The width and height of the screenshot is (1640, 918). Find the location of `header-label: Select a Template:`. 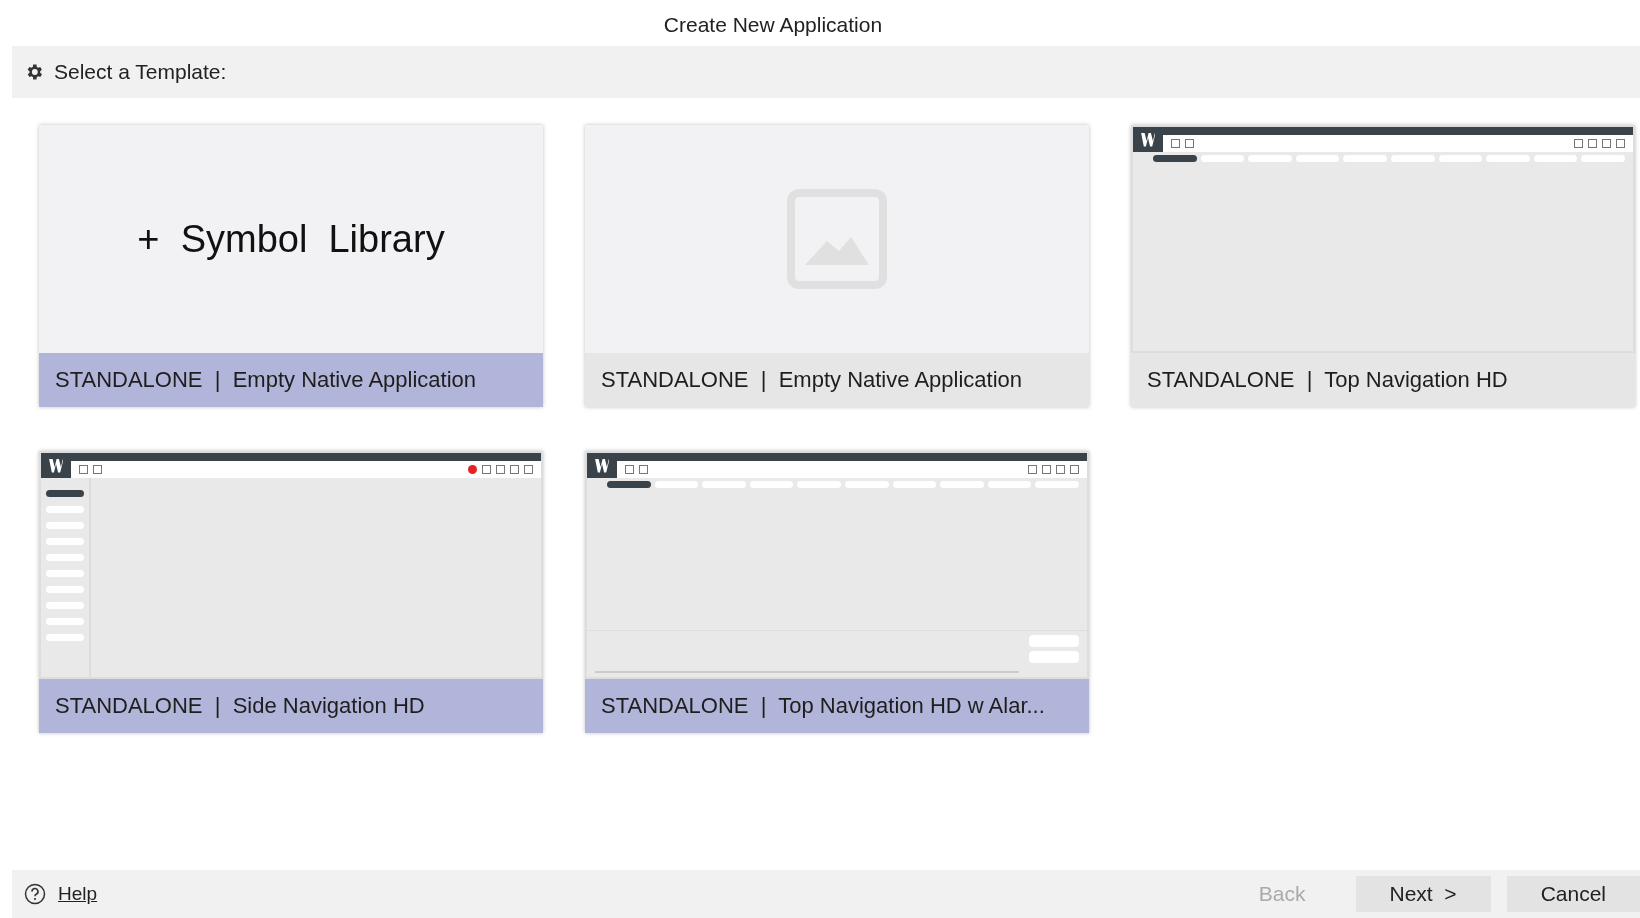

header-label: Select a Template: is located at coordinates (140, 72).